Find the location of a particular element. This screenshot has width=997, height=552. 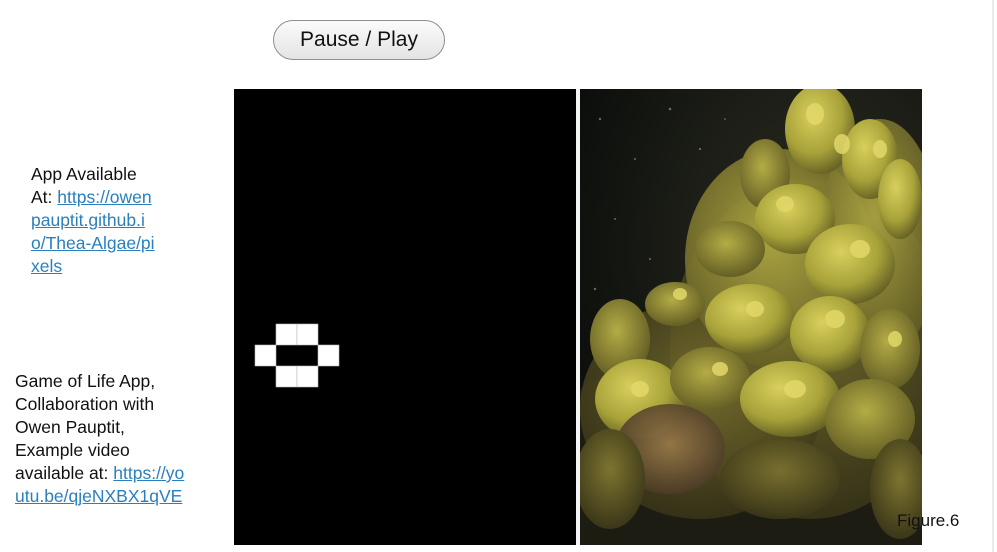

game-of-life-grid is located at coordinates (297, 355).